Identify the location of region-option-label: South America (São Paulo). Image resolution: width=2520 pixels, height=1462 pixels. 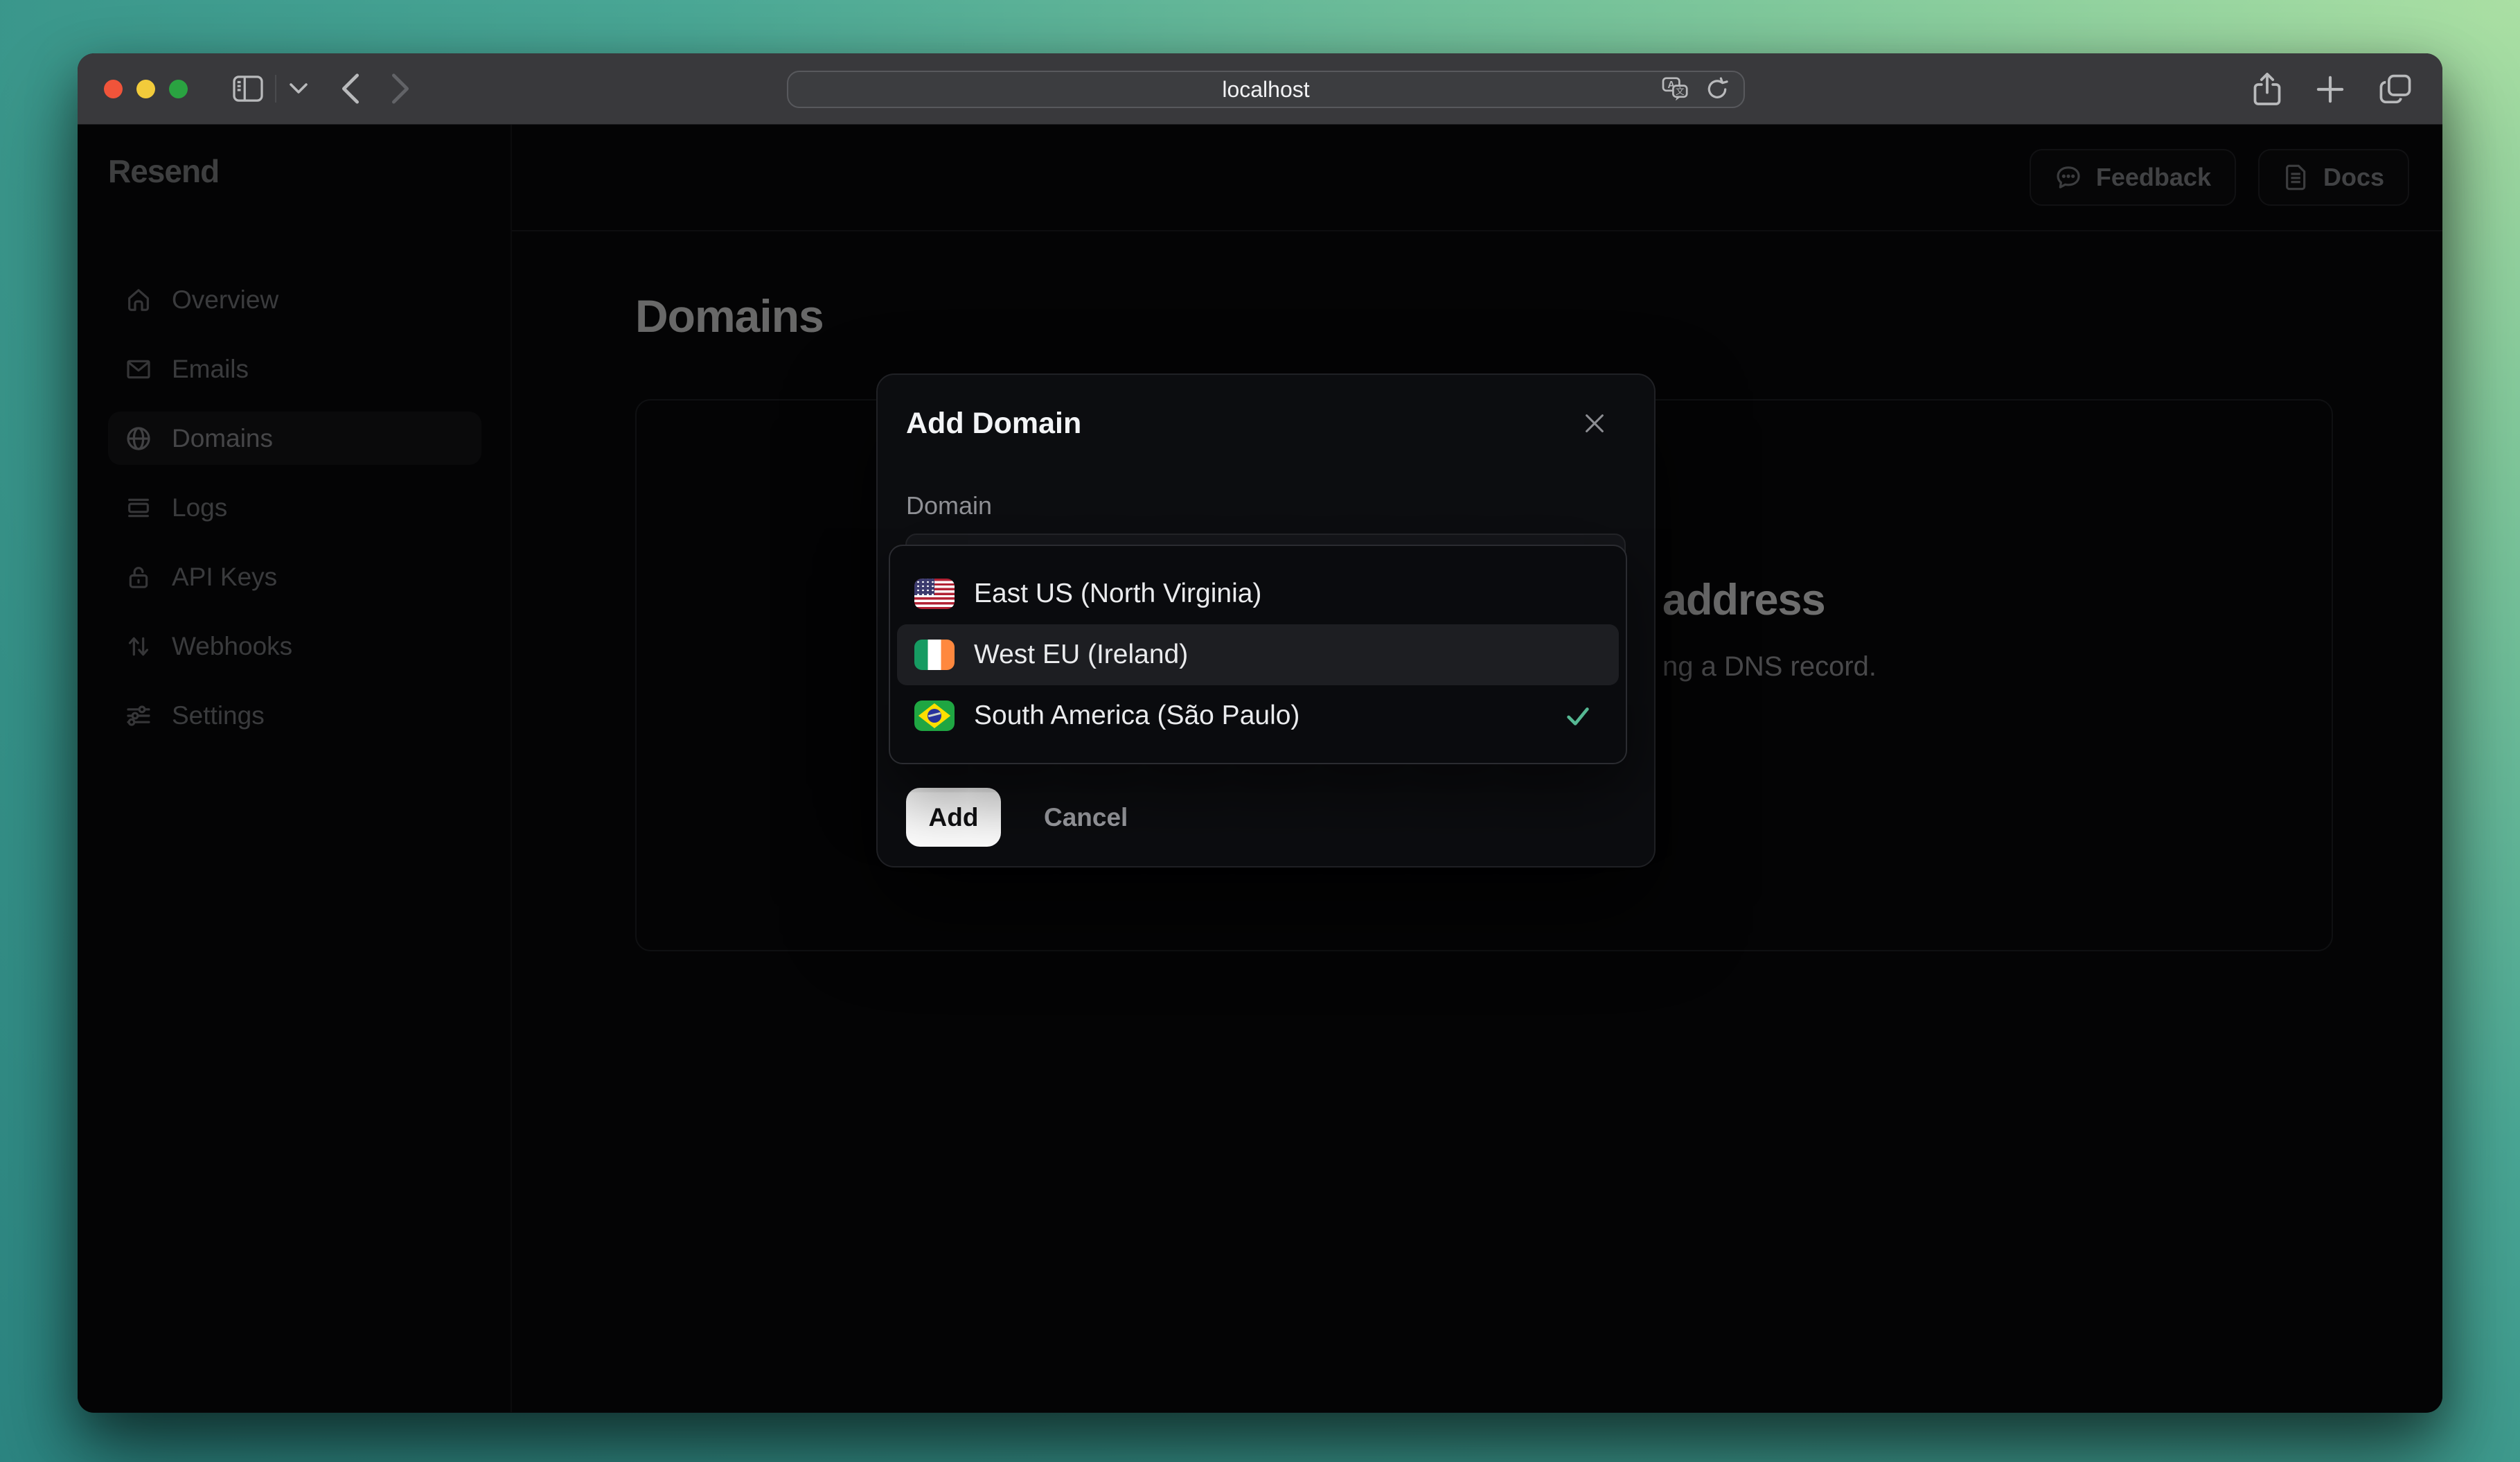
(1137, 715).